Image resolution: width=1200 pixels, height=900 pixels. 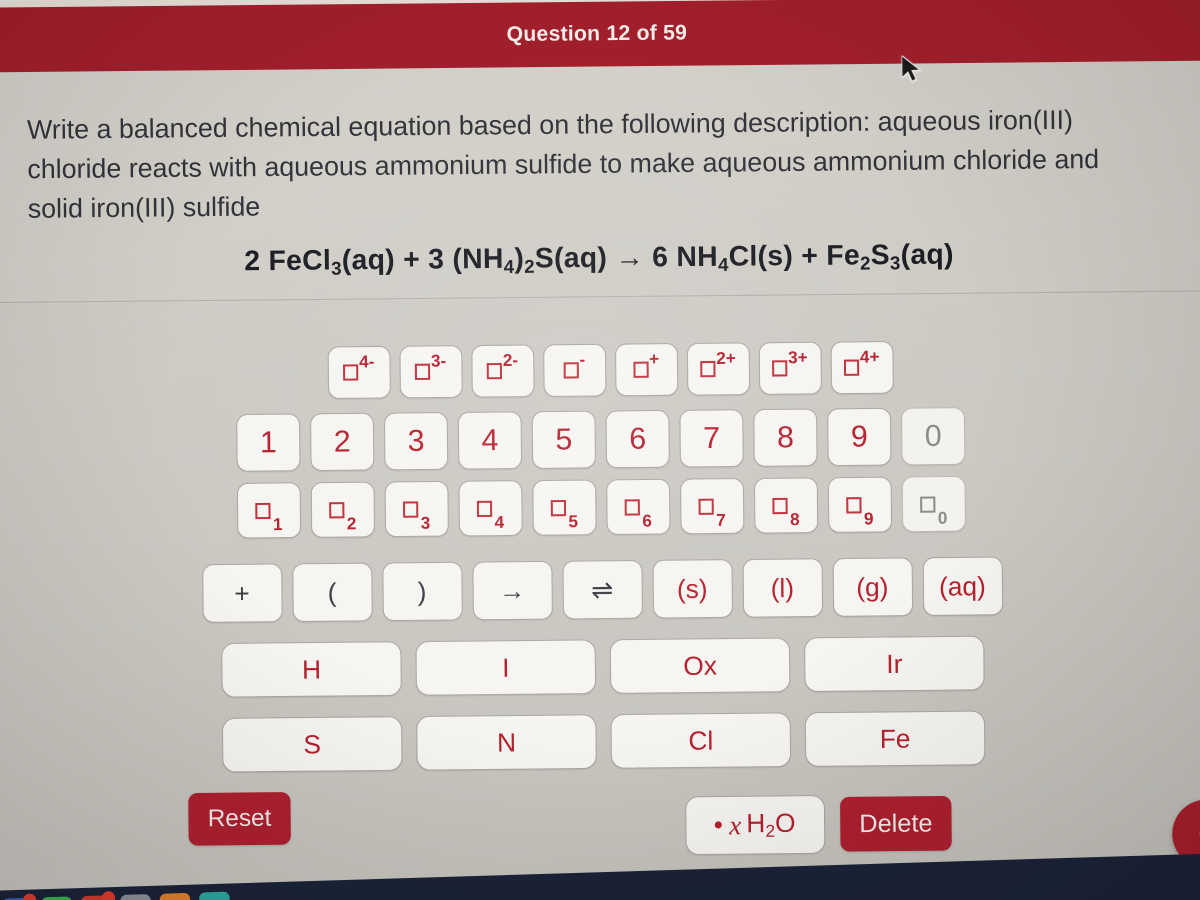 I want to click on subscript-key-row: 1 2 3 4 5 6 7 8 9 0, so click(x=600, y=507).